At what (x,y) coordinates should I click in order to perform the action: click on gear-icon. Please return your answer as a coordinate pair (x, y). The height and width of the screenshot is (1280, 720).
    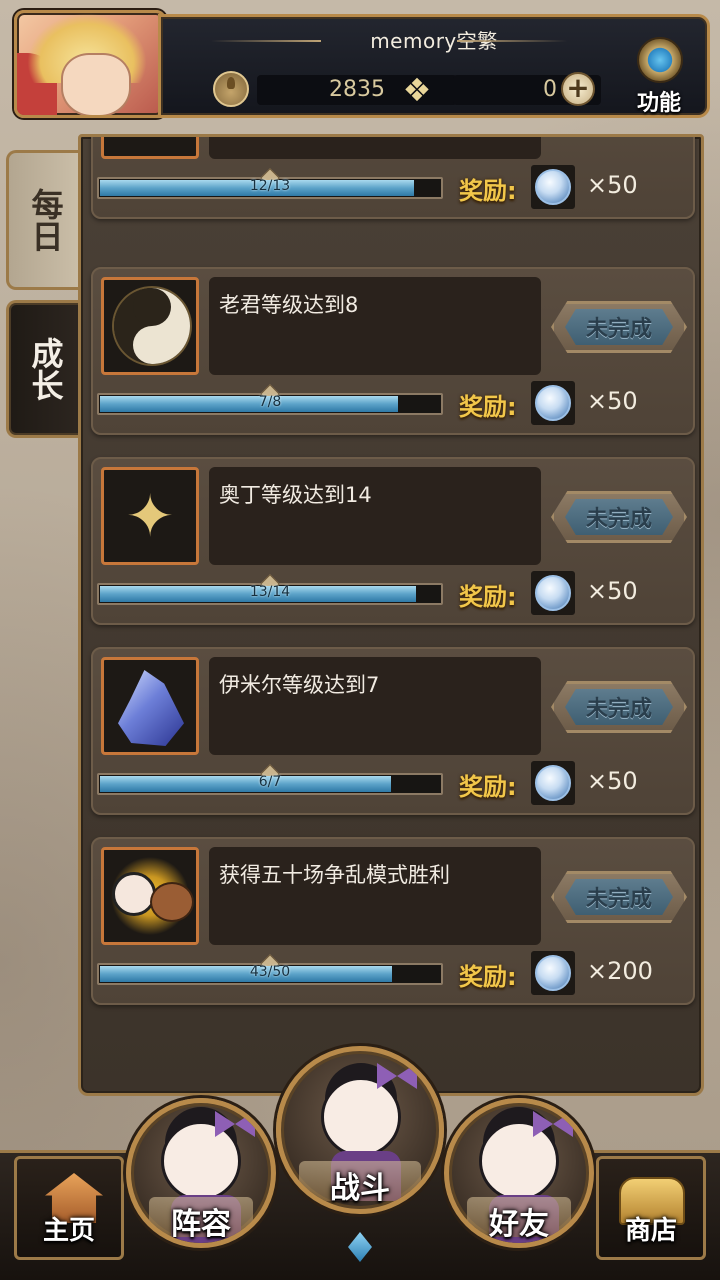
    Looking at the image, I should click on (660, 60).